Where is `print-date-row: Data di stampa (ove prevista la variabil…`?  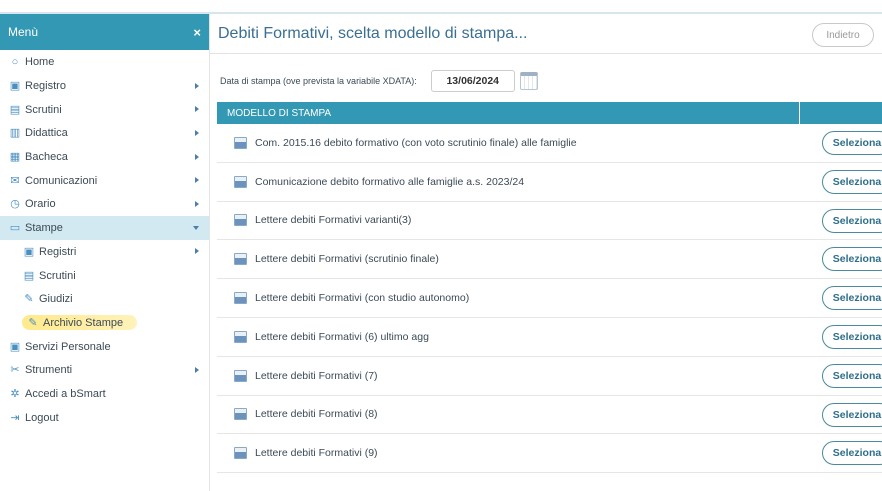 print-date-row: Data di stampa (ove prevista la variabil… is located at coordinates (379, 81).